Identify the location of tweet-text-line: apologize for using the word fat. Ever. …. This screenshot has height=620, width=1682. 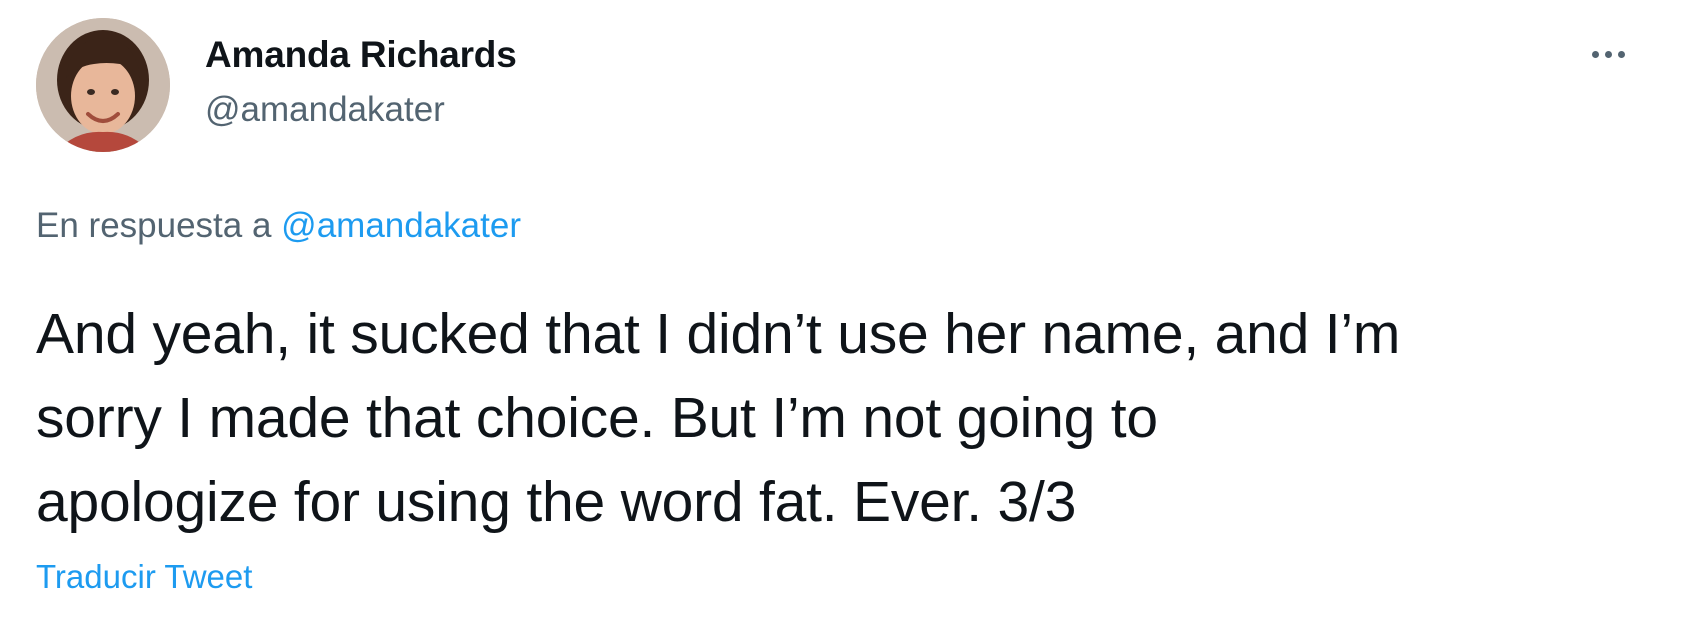
(556, 502).